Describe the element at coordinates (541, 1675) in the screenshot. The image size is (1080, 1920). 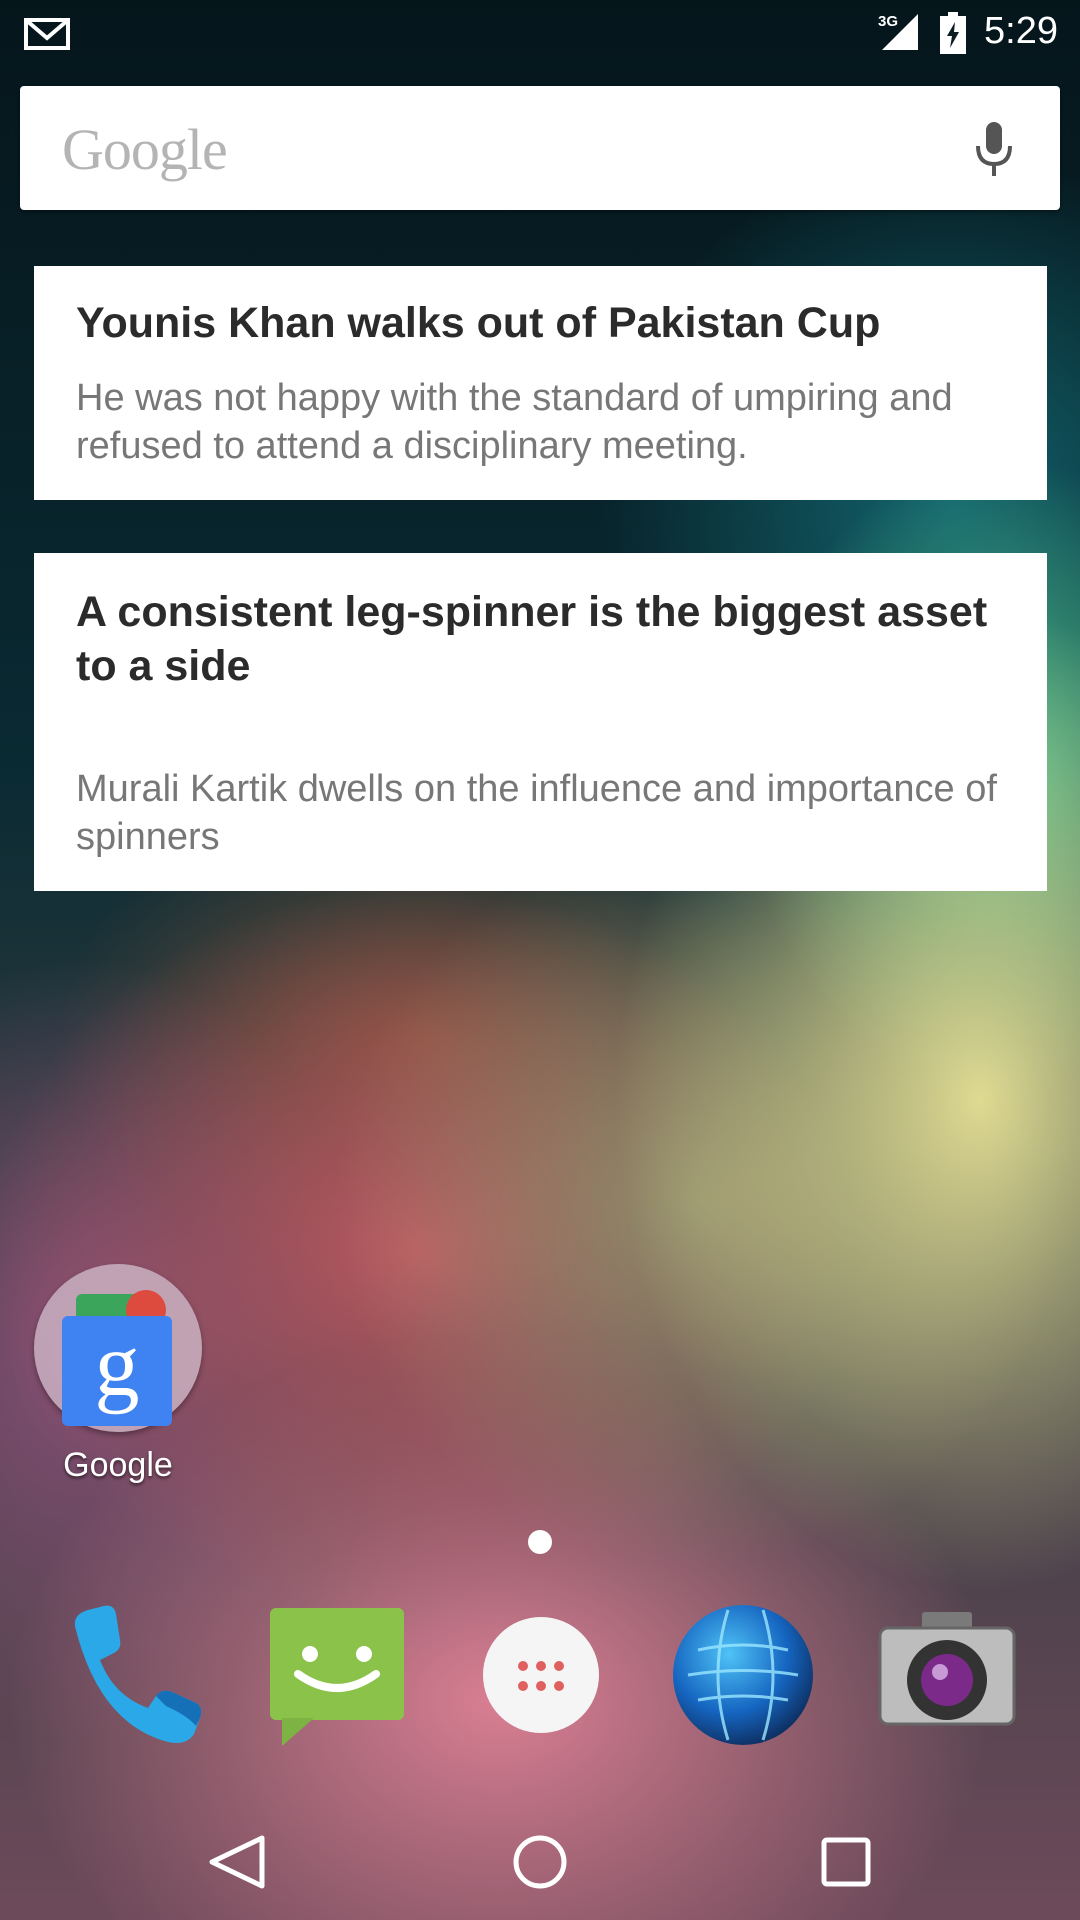
I see `apps-icon` at that location.